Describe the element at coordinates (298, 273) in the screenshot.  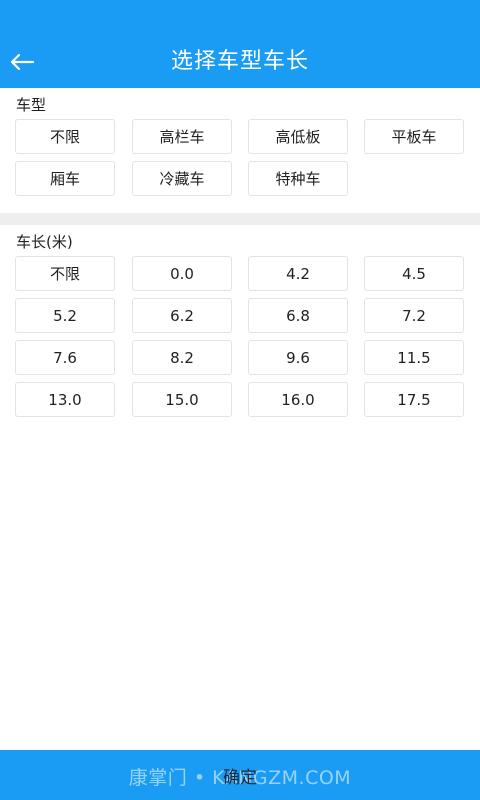
I see `vehicle-length-option: 4.2` at that location.